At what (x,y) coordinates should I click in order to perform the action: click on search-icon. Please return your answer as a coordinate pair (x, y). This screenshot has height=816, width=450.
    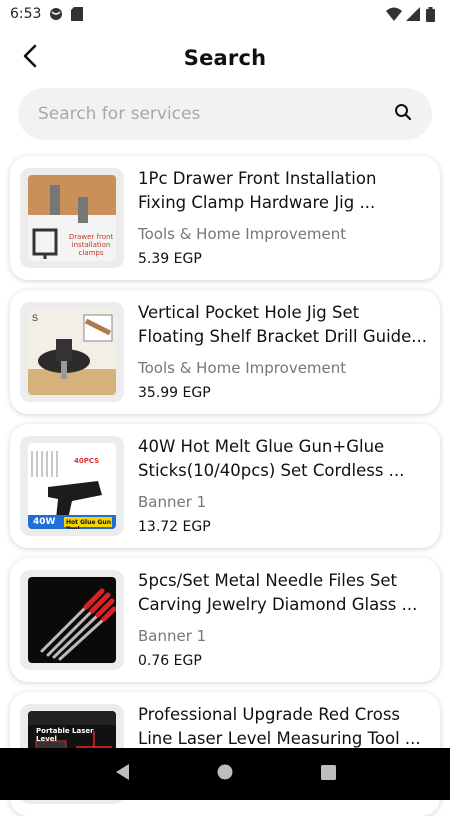
    Looking at the image, I should click on (403, 114).